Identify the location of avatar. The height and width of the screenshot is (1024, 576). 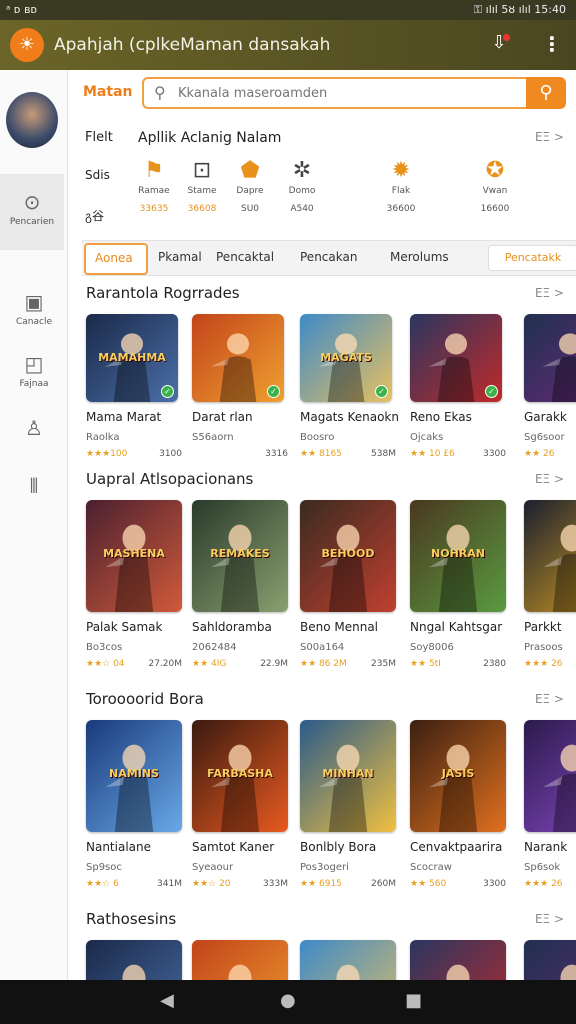
(32, 120).